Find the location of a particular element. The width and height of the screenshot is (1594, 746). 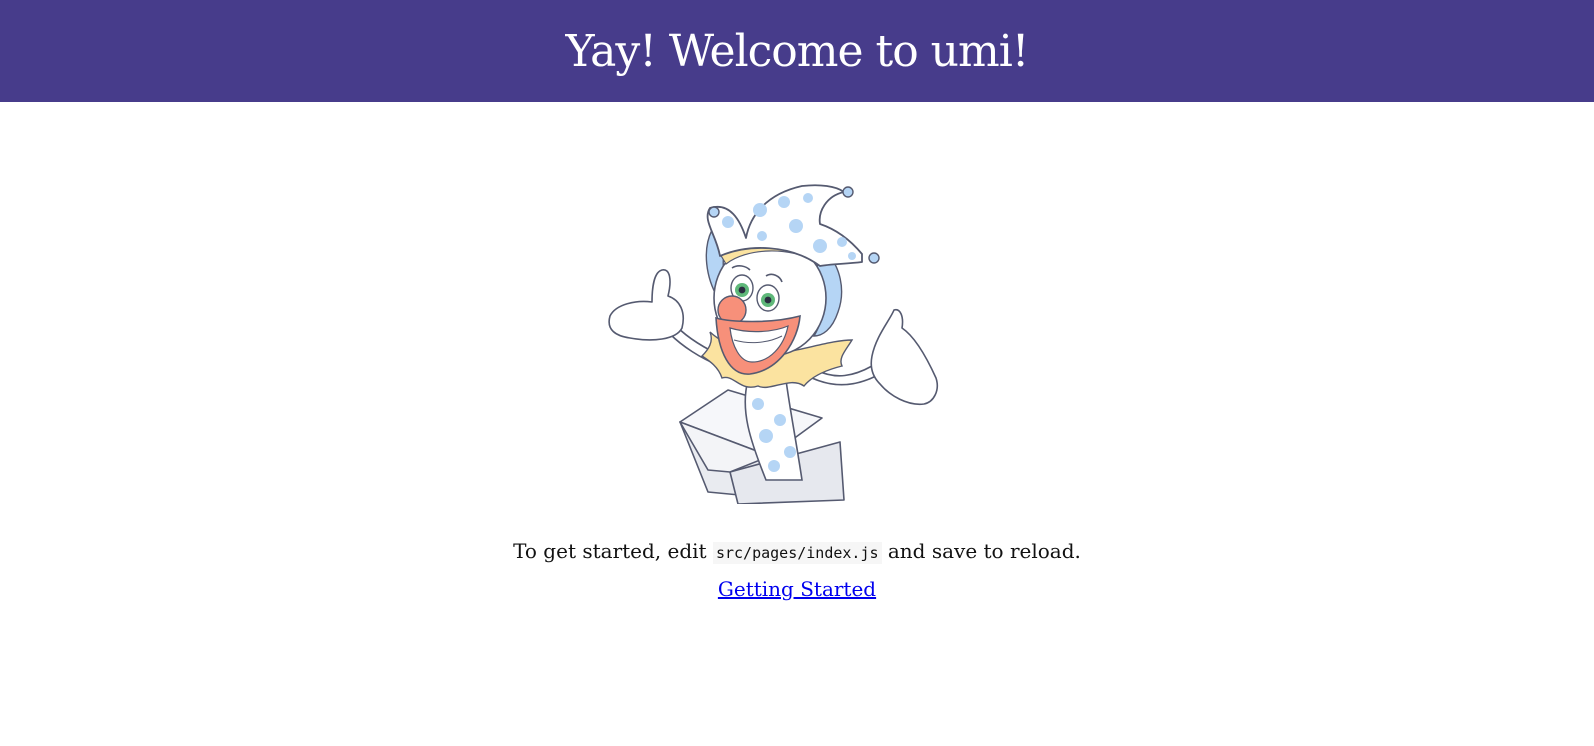

getting-started-link: Getting Started is located at coordinates (797, 589).